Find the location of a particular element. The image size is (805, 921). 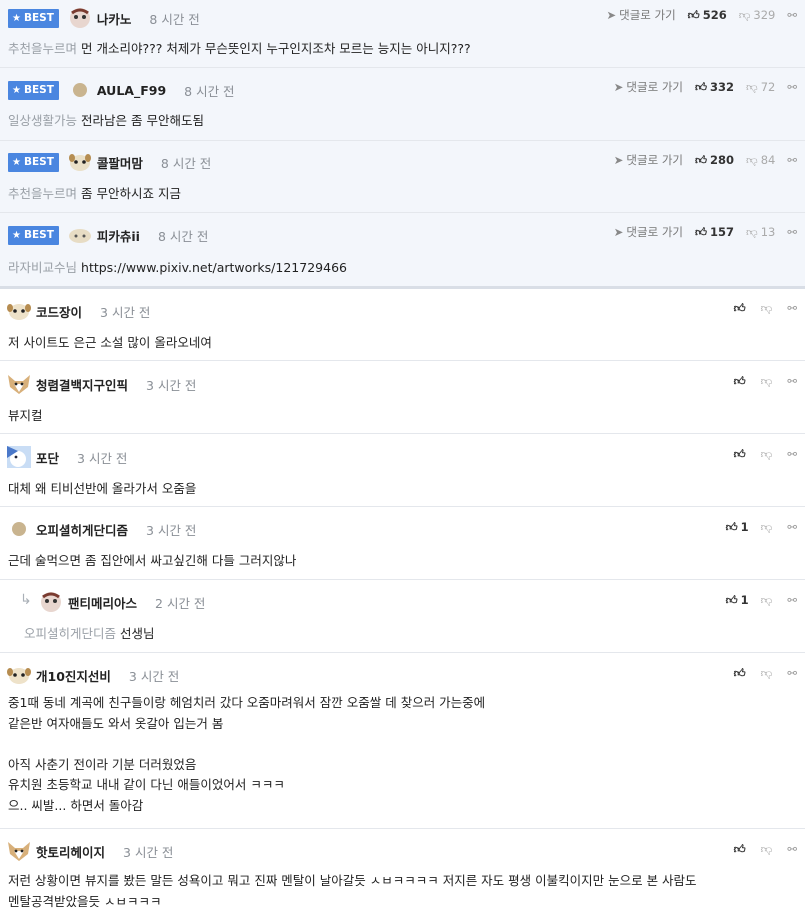

nickname: 개10진지선비 is located at coordinates (73, 675).